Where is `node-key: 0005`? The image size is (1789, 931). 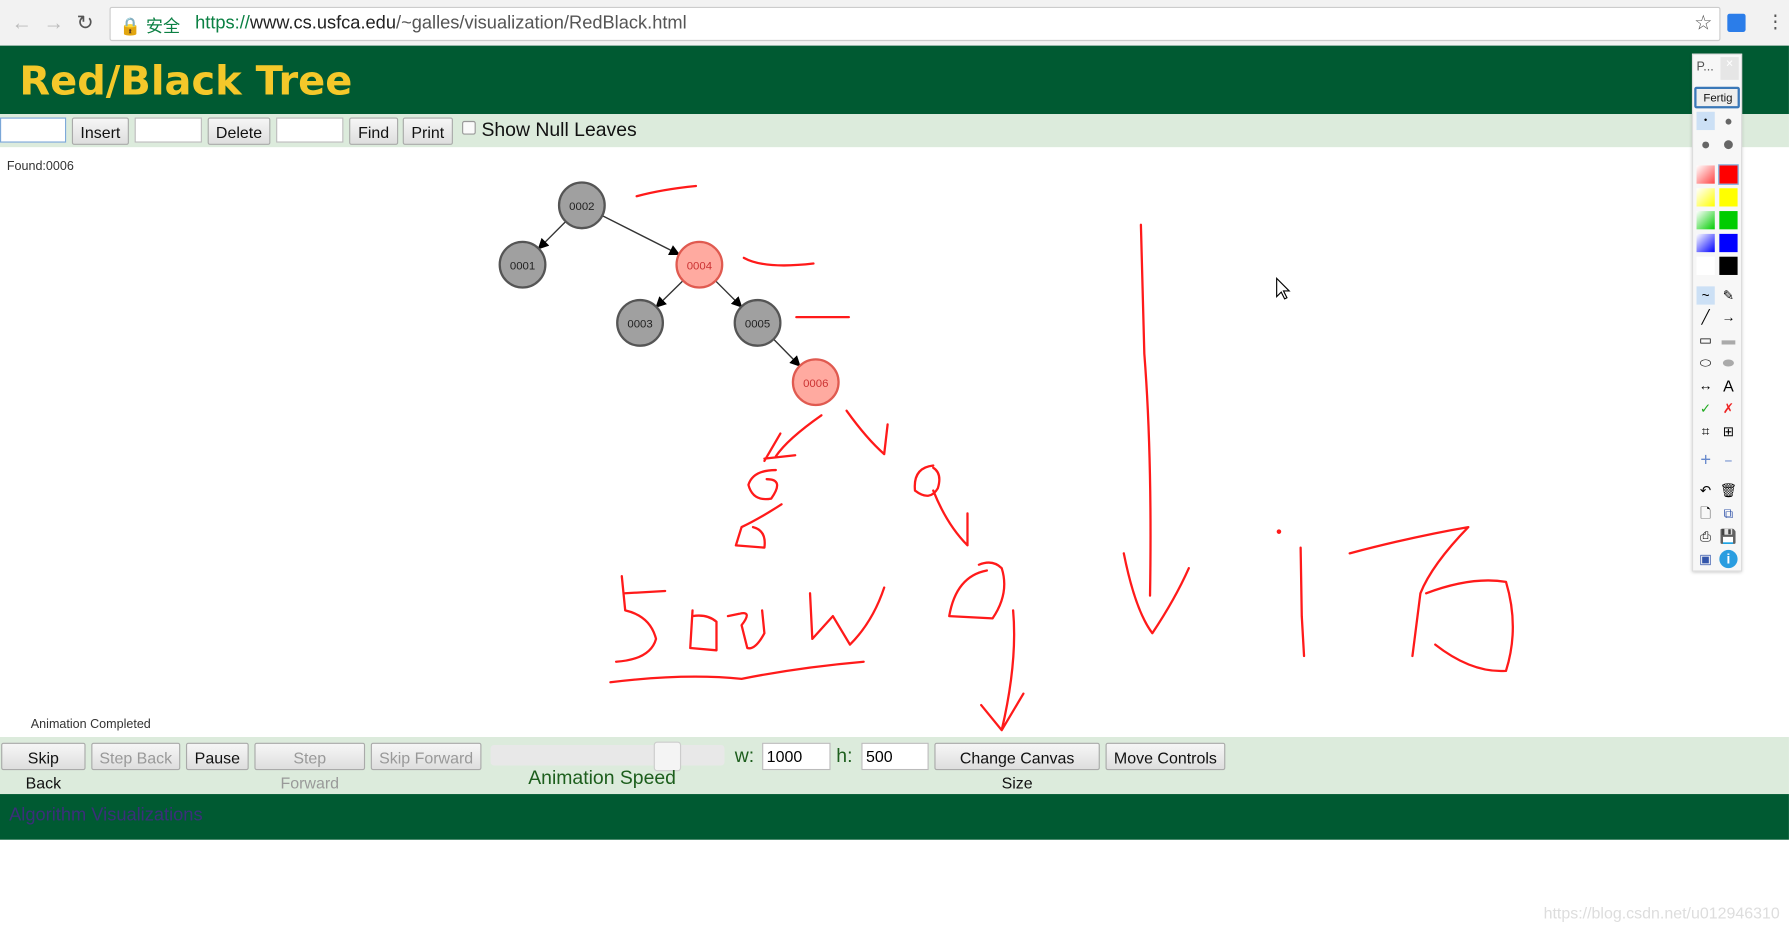
node-key: 0005 is located at coordinates (757, 324).